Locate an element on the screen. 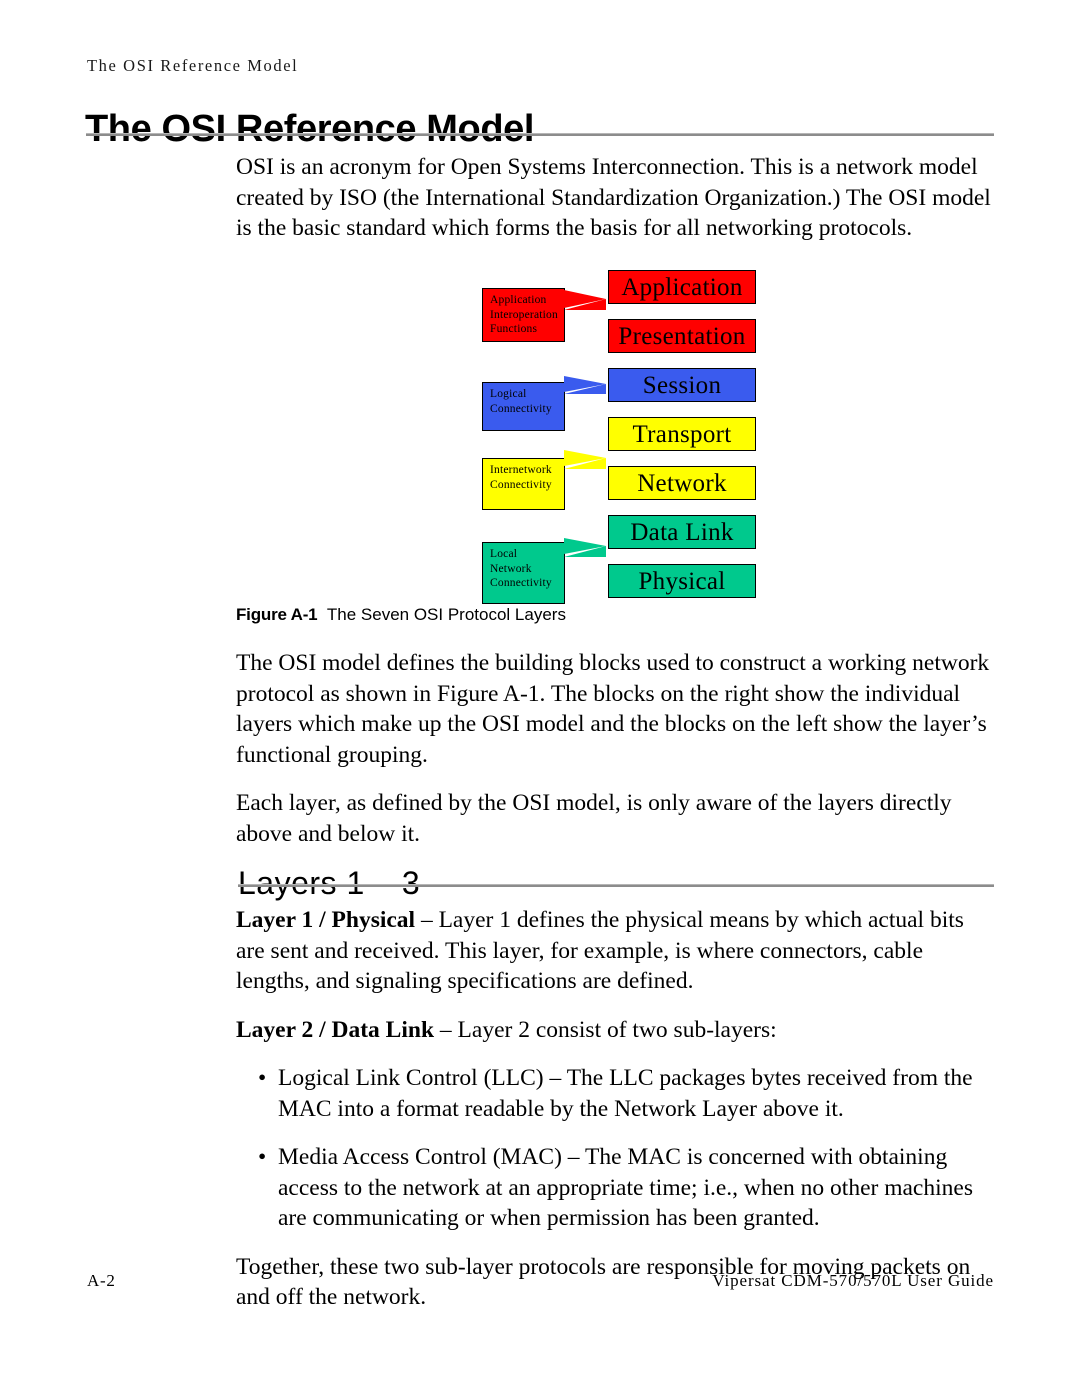  layer-box-transport: Transport is located at coordinates (682, 434).